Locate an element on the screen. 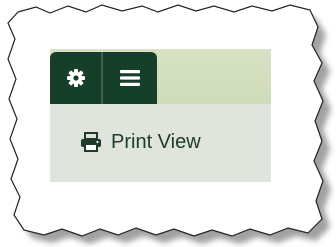  menu-button is located at coordinates (130, 78).